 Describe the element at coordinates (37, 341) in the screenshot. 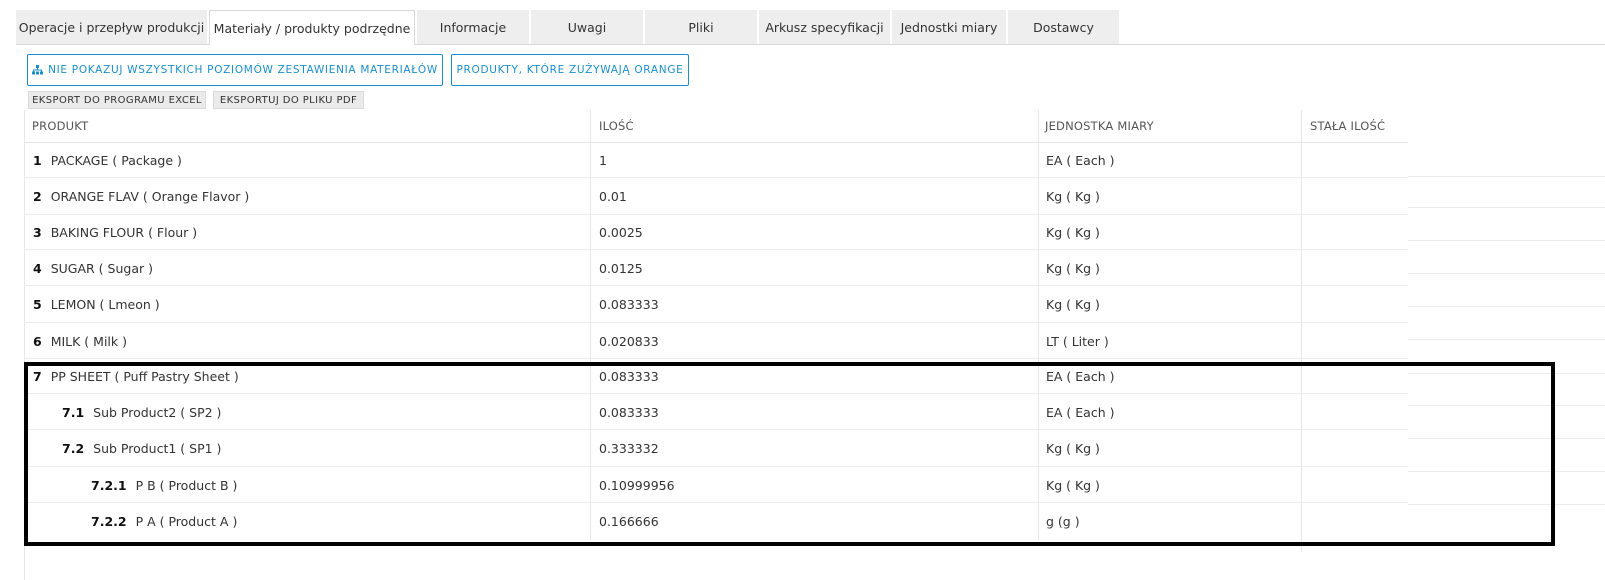

I see `row-number: 6` at that location.